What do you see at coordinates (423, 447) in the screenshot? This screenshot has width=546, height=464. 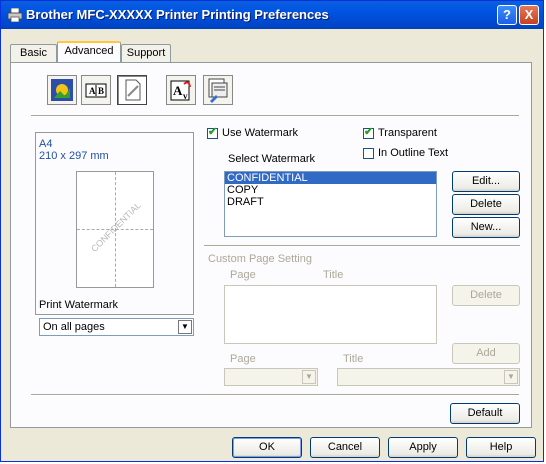 I see `apply-button: Apply` at bounding box center [423, 447].